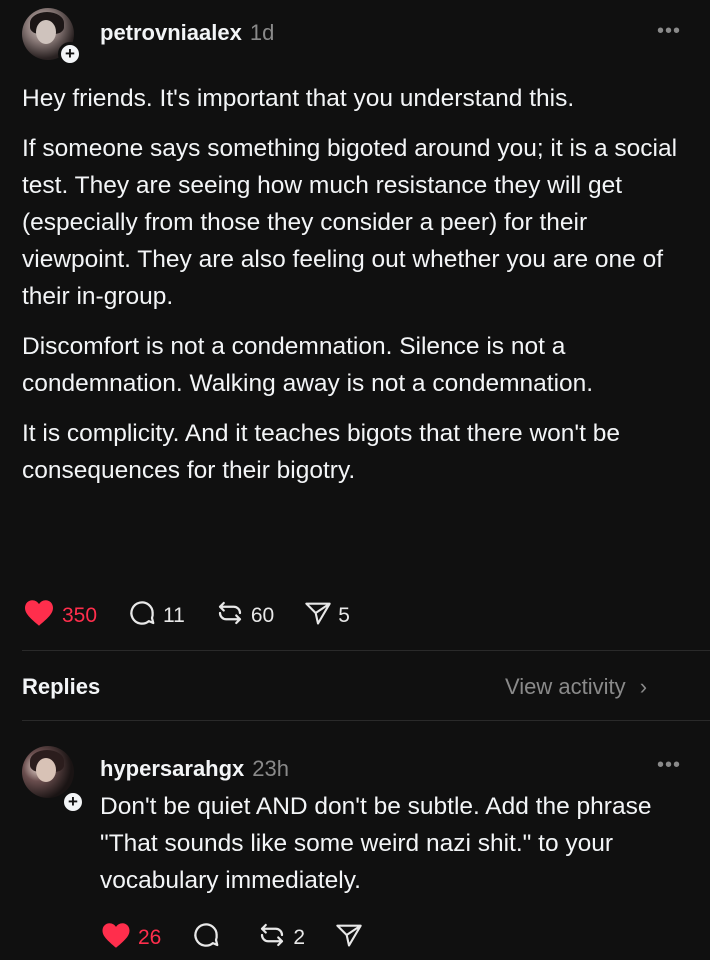 The width and height of the screenshot is (710, 960). I want to click on post-actions: 350 11 60 5, so click(201, 616).